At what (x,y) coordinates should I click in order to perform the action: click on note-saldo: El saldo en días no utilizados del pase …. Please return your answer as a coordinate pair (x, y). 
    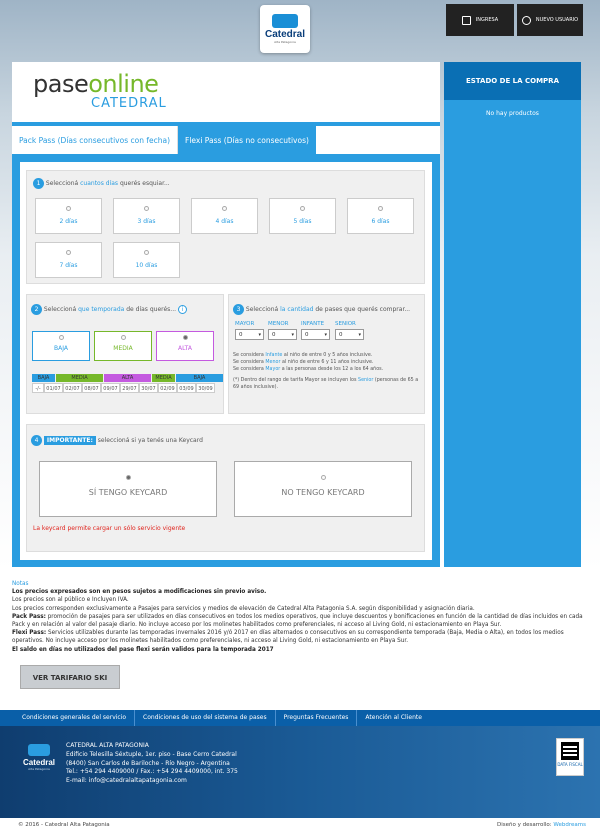
    Looking at the image, I should click on (143, 649).